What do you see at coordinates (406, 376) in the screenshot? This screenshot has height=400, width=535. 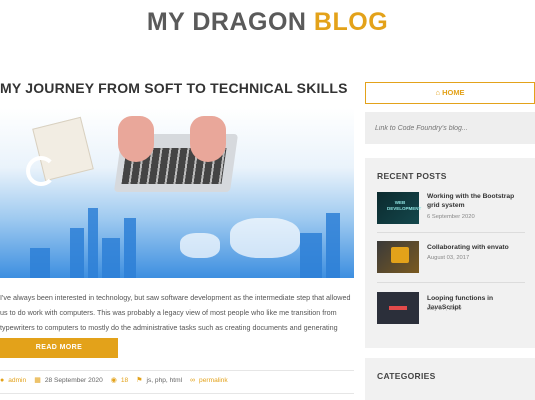 I see `categories-title: CATEGORIES` at bounding box center [406, 376].